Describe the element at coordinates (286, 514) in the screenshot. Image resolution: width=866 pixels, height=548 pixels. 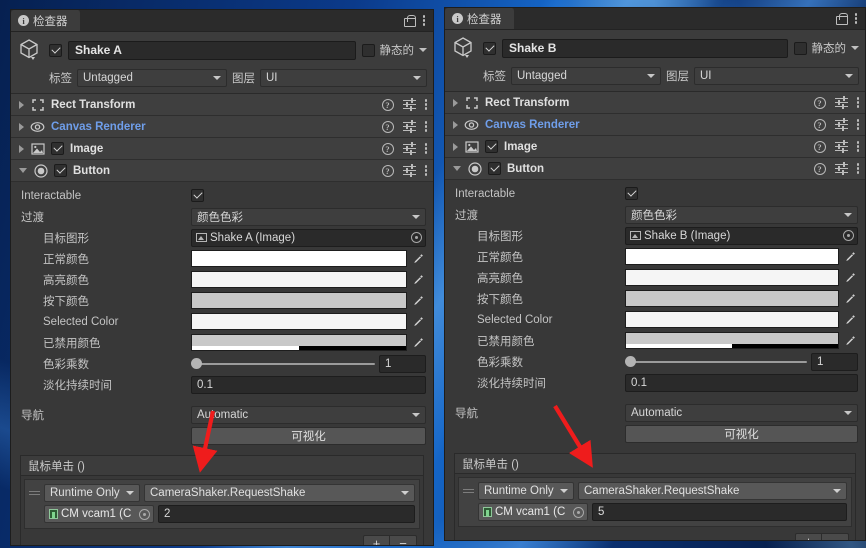
I see `event-argument-input: 2` at that location.